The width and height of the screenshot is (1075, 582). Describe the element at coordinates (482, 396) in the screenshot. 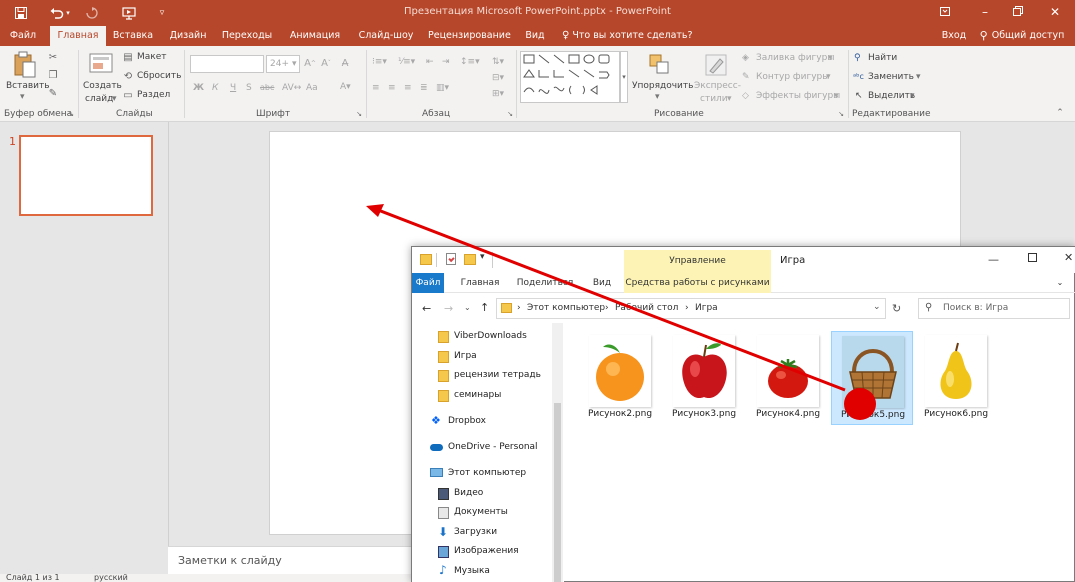

I see `nav-item-seminars: семинары` at that location.